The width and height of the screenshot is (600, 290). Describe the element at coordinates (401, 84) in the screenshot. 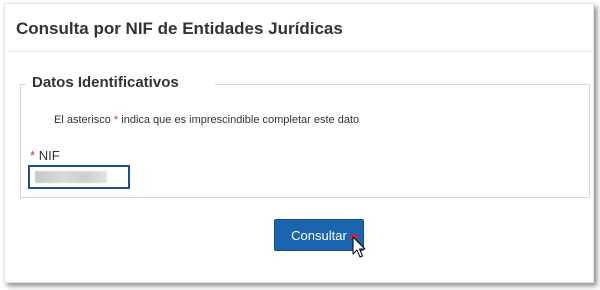

I see `fieldset-border-top-right` at that location.